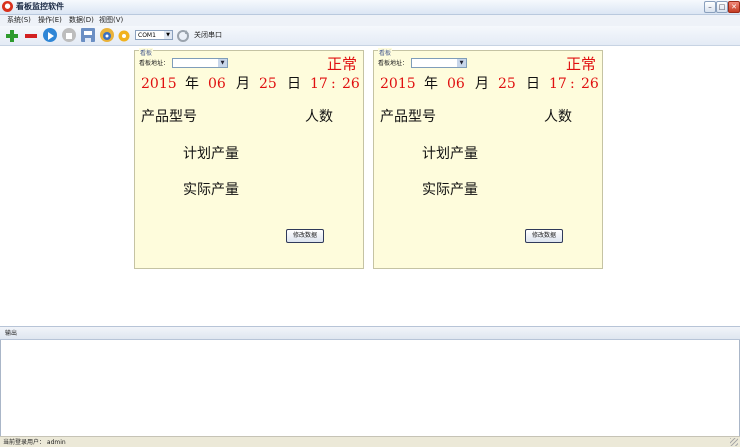 This screenshot has width=740, height=447. What do you see at coordinates (34, 442) in the screenshot?
I see `current-user-text: 当前登录用户： admin` at bounding box center [34, 442].